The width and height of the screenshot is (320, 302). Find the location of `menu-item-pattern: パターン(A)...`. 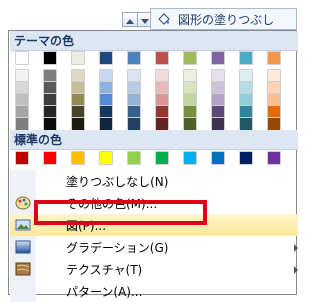

menu-item-pattern: パターン(A)... is located at coordinates (154, 291).